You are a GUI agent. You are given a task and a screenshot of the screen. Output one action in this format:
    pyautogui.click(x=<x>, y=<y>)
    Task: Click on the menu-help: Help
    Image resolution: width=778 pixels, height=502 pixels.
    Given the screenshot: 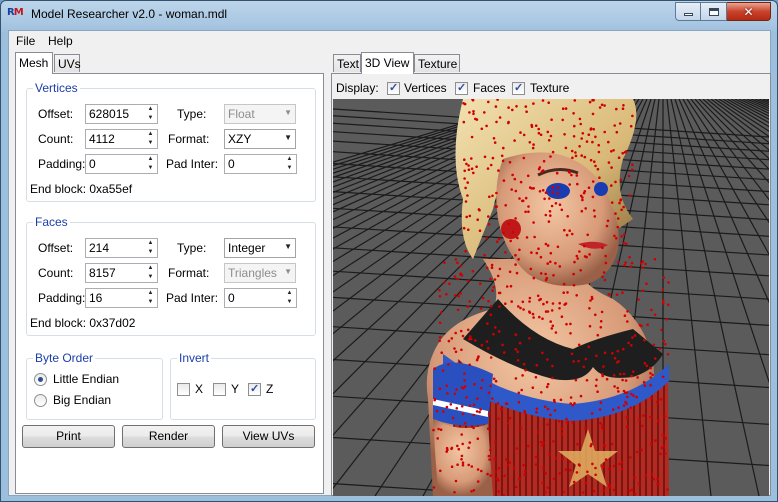 What is the action you would take?
    pyautogui.click(x=60, y=41)
    